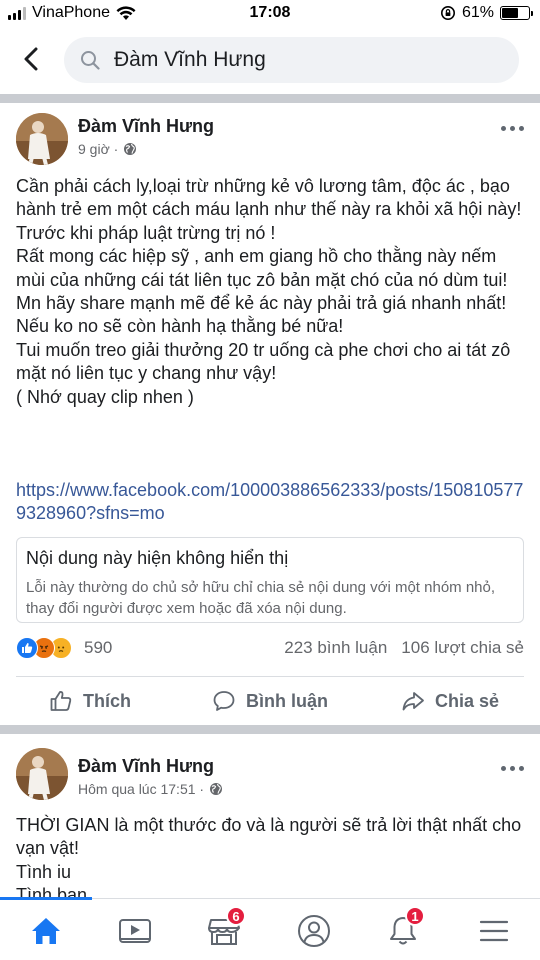 This screenshot has height=960, width=540. I want to click on like-icon, so click(61, 701).